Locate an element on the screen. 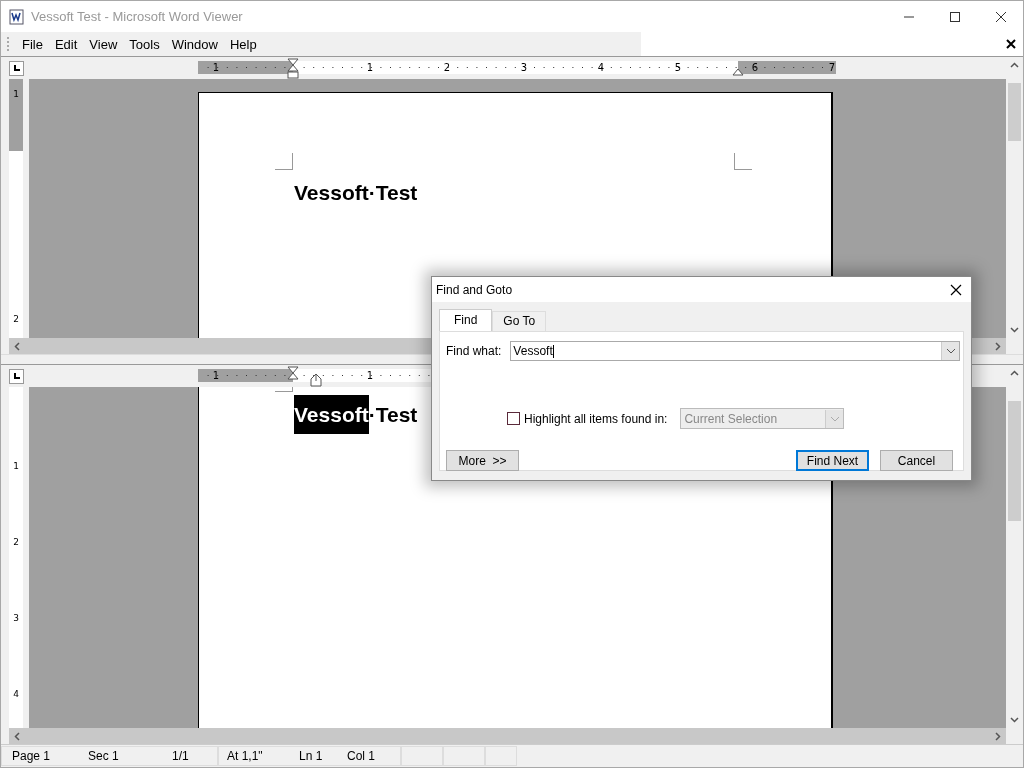 The image size is (1024, 768). right-indent-icon is located at coordinates (738, 71).